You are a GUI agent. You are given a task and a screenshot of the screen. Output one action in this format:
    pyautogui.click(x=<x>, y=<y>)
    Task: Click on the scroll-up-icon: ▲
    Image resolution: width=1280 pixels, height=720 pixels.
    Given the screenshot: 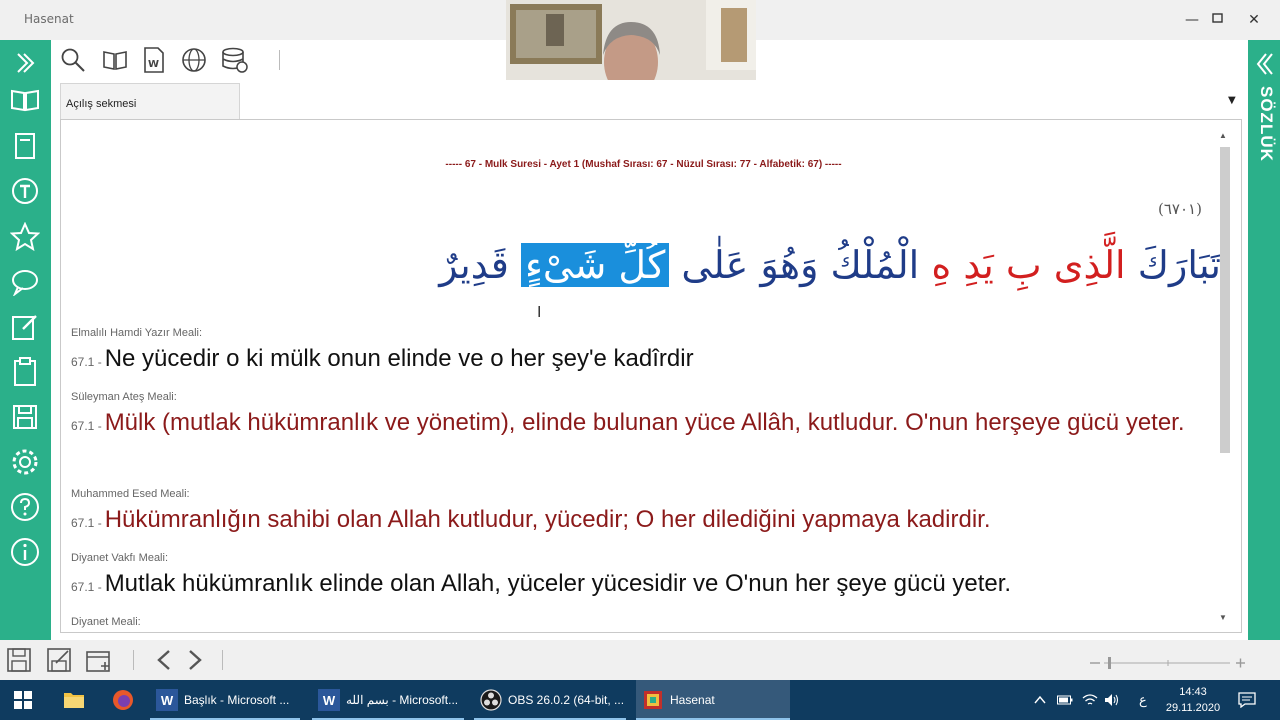 What is the action you would take?
    pyautogui.click(x=1223, y=135)
    